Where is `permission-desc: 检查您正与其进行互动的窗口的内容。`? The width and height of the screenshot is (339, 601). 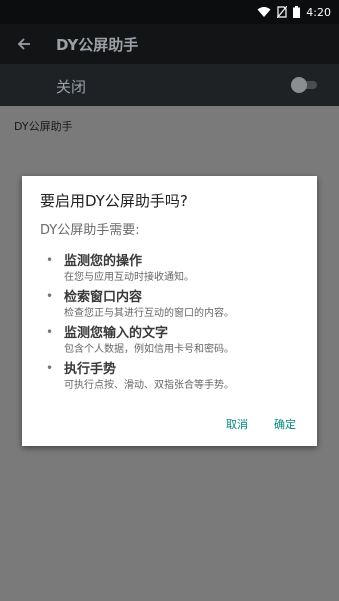 permission-desc: 检查您正与其进行互动的窗口的内容。 is located at coordinates (149, 313).